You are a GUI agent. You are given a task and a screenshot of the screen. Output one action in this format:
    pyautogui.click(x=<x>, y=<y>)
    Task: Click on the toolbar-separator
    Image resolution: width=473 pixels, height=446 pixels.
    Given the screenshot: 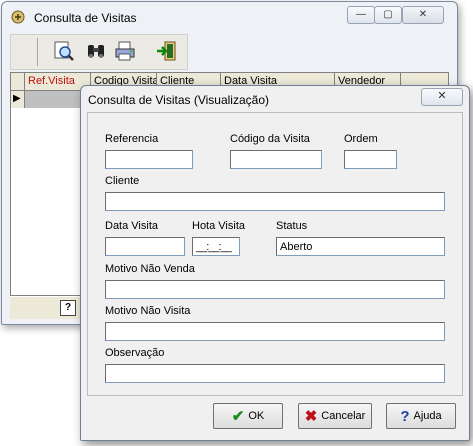 What is the action you would take?
    pyautogui.click(x=37, y=52)
    